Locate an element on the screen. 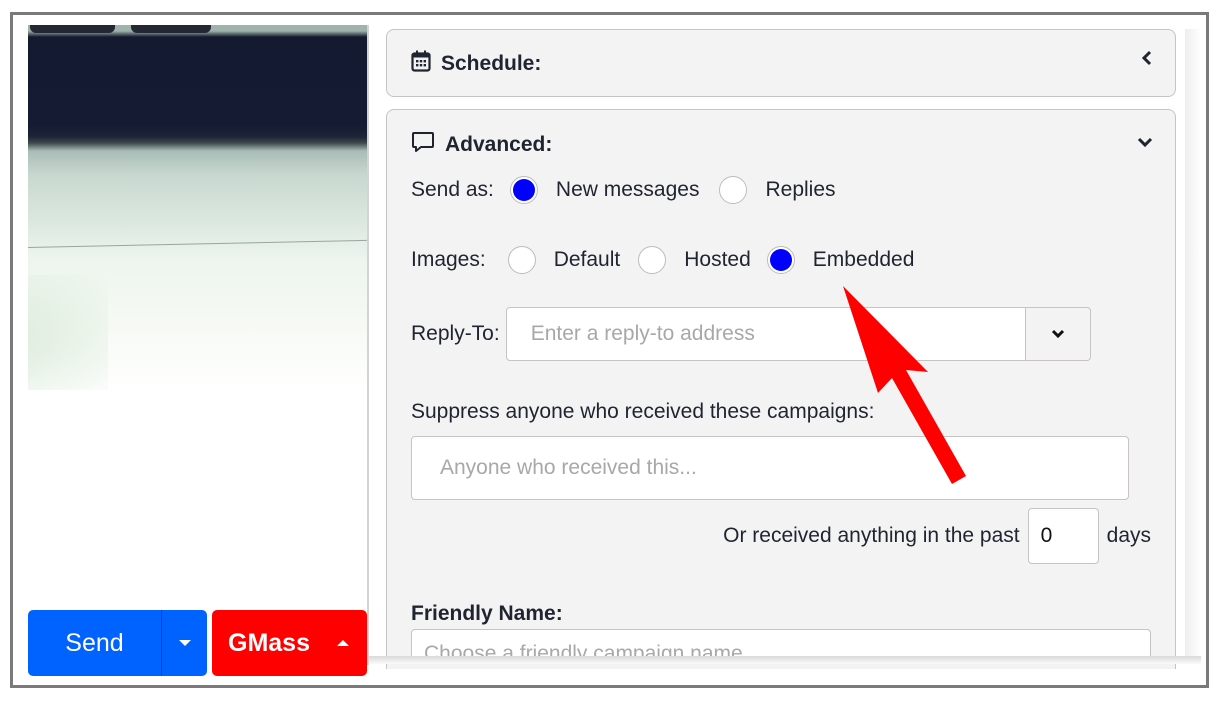 This screenshot has width=1224, height=704. send-options-button is located at coordinates (184, 643).